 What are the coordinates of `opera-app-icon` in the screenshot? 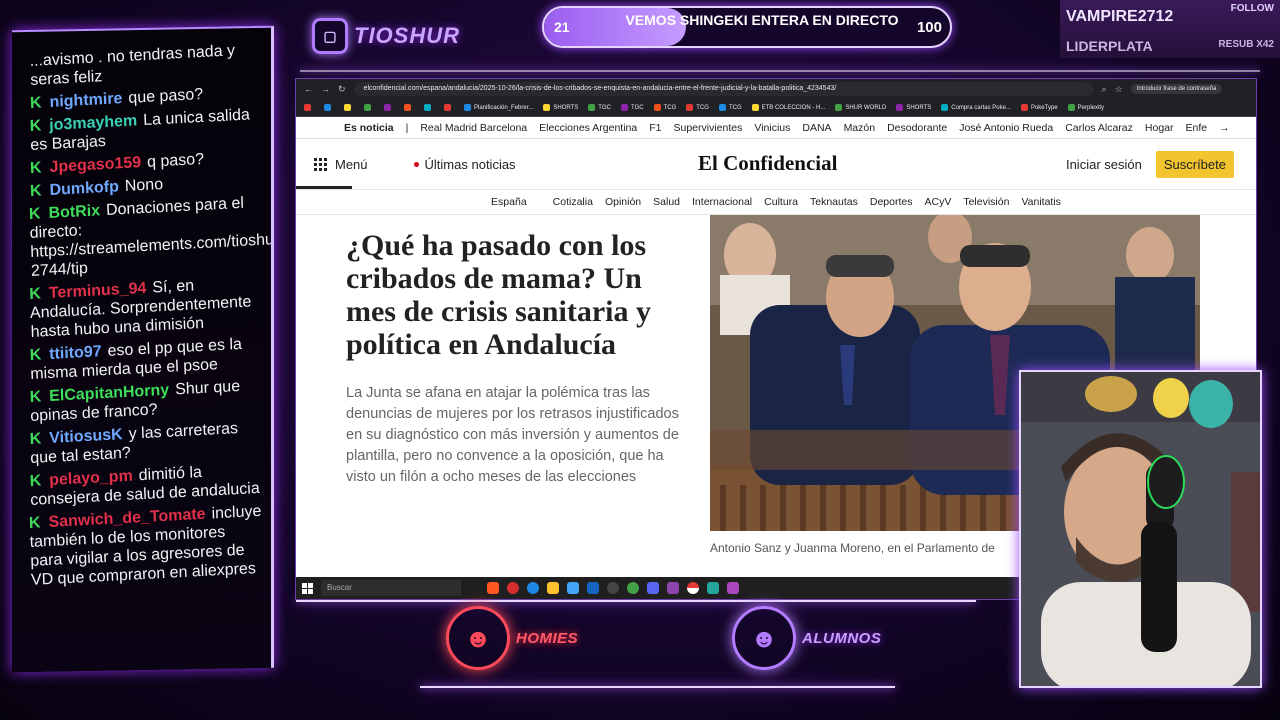 It's located at (513, 588).